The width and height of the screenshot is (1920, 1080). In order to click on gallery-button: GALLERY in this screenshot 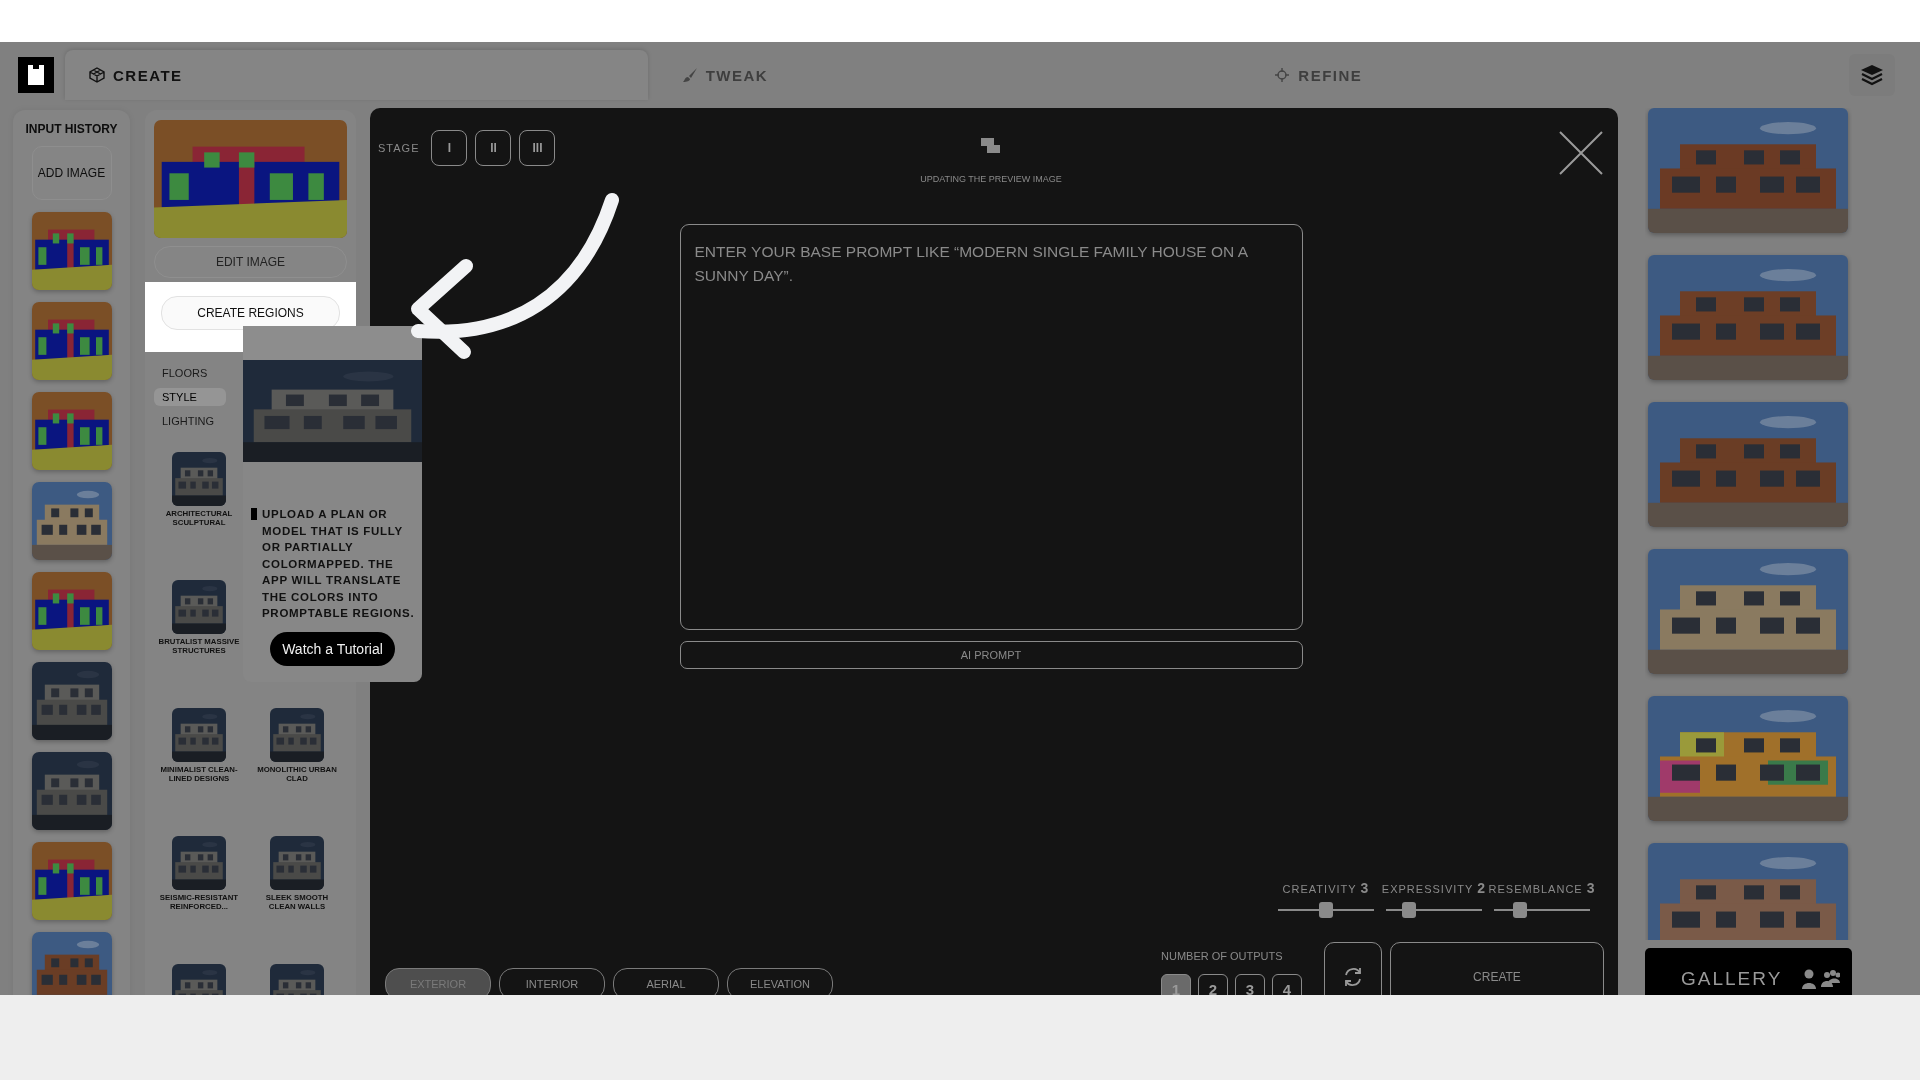, I will do `click(1748, 971)`.